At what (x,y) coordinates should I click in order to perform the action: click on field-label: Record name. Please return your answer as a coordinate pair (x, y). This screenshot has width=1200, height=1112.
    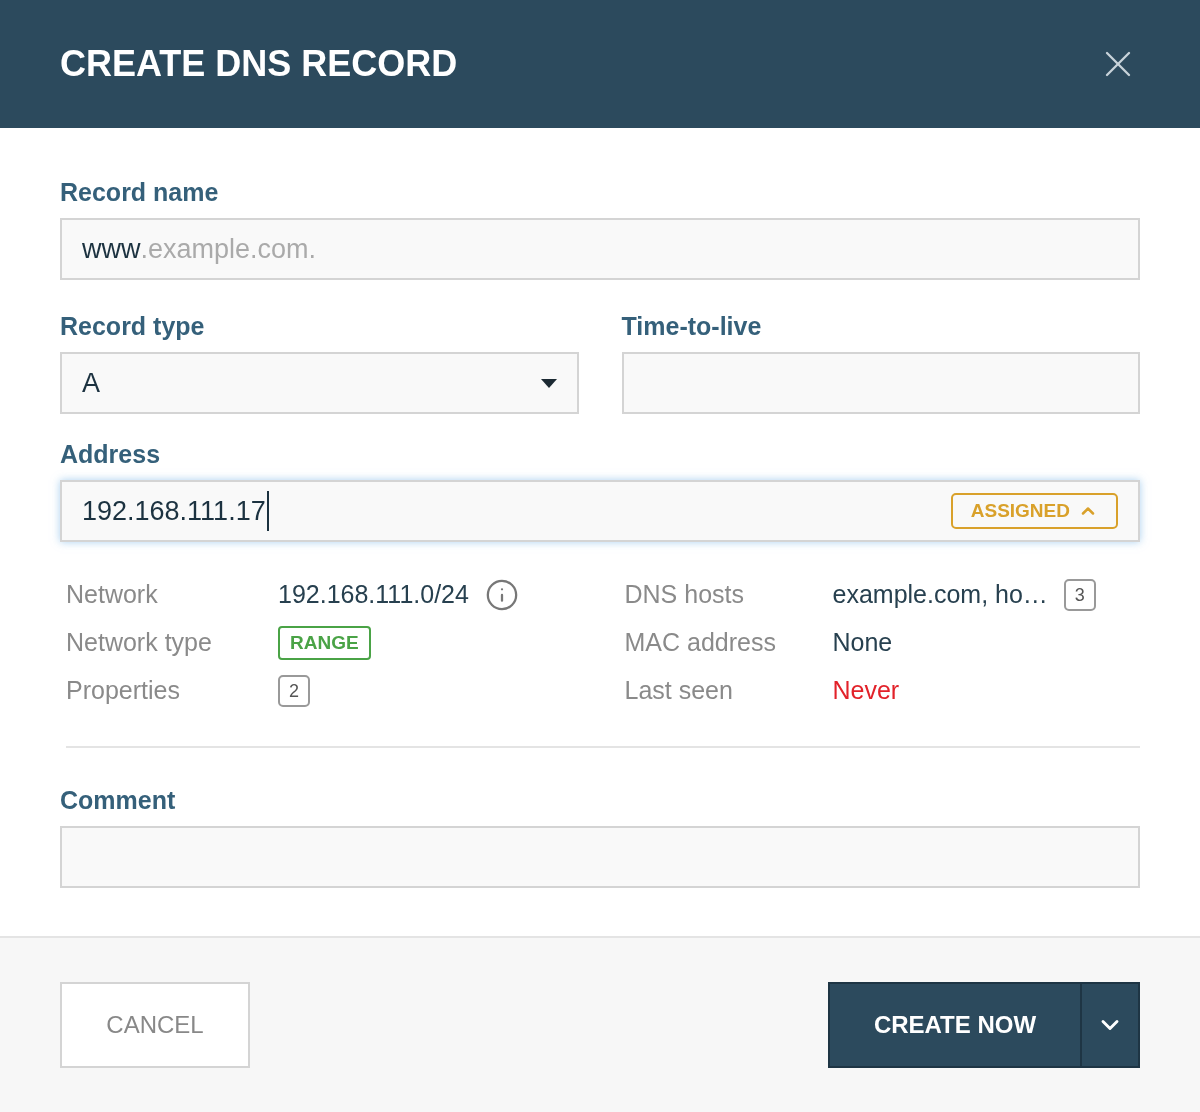
    Looking at the image, I should click on (140, 192).